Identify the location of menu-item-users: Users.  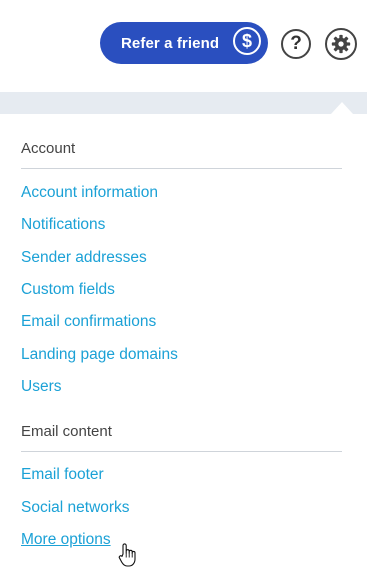
(41, 387).